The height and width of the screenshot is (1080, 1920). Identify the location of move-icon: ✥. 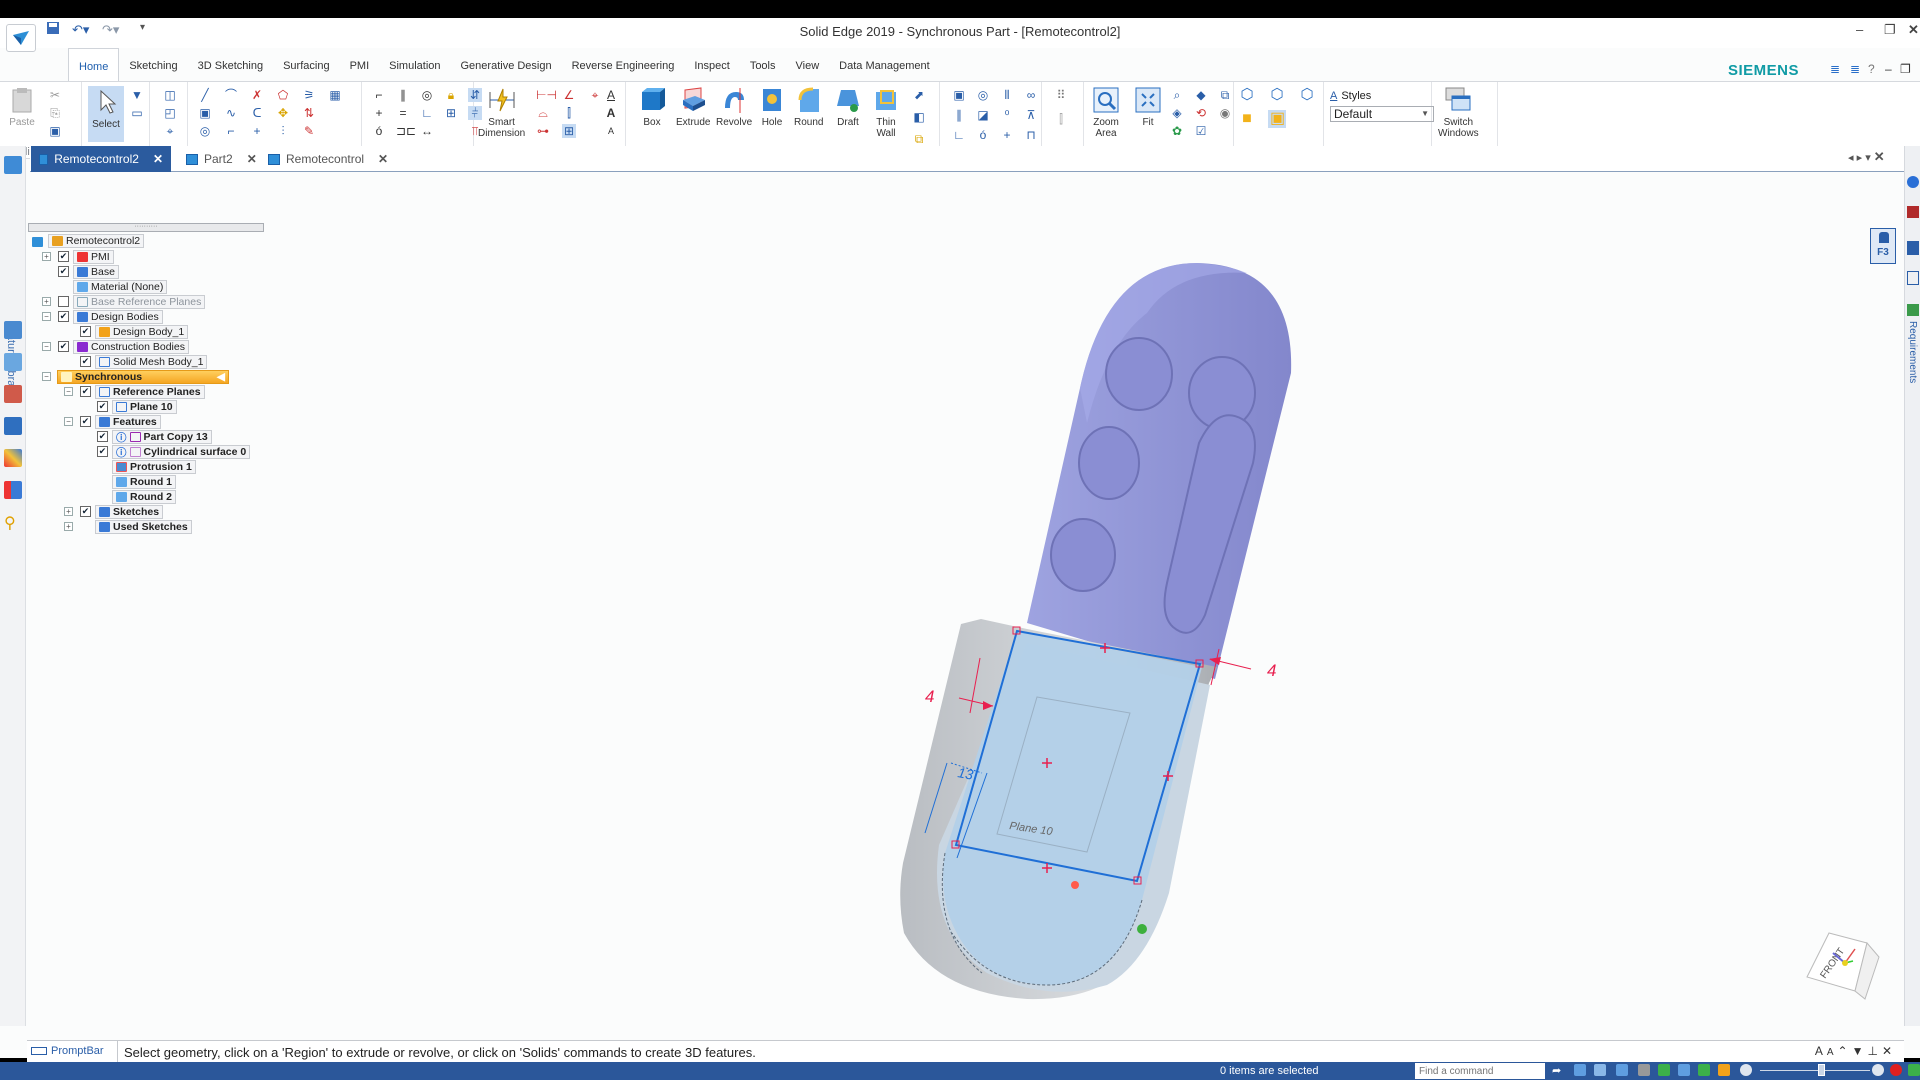
(283, 113).